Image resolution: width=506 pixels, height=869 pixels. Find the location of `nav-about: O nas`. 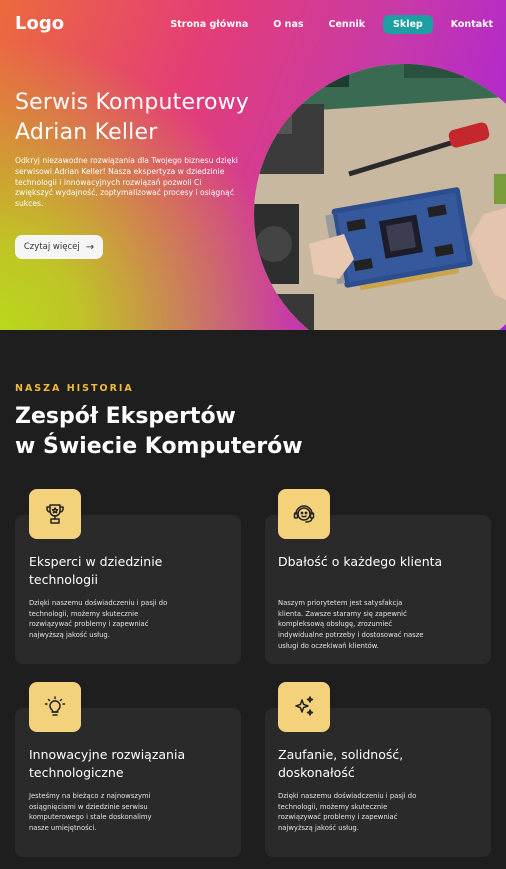

nav-about: O nas is located at coordinates (288, 24).